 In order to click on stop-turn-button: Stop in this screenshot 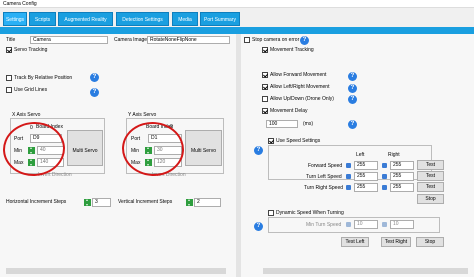, I will do `click(430, 242)`.